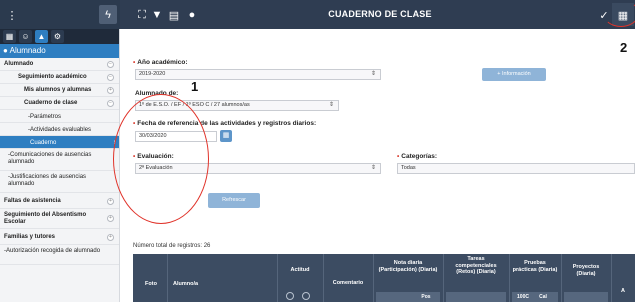  What do you see at coordinates (142, 15) in the screenshot?
I see `expand-icon: ⛶` at bounding box center [142, 15].